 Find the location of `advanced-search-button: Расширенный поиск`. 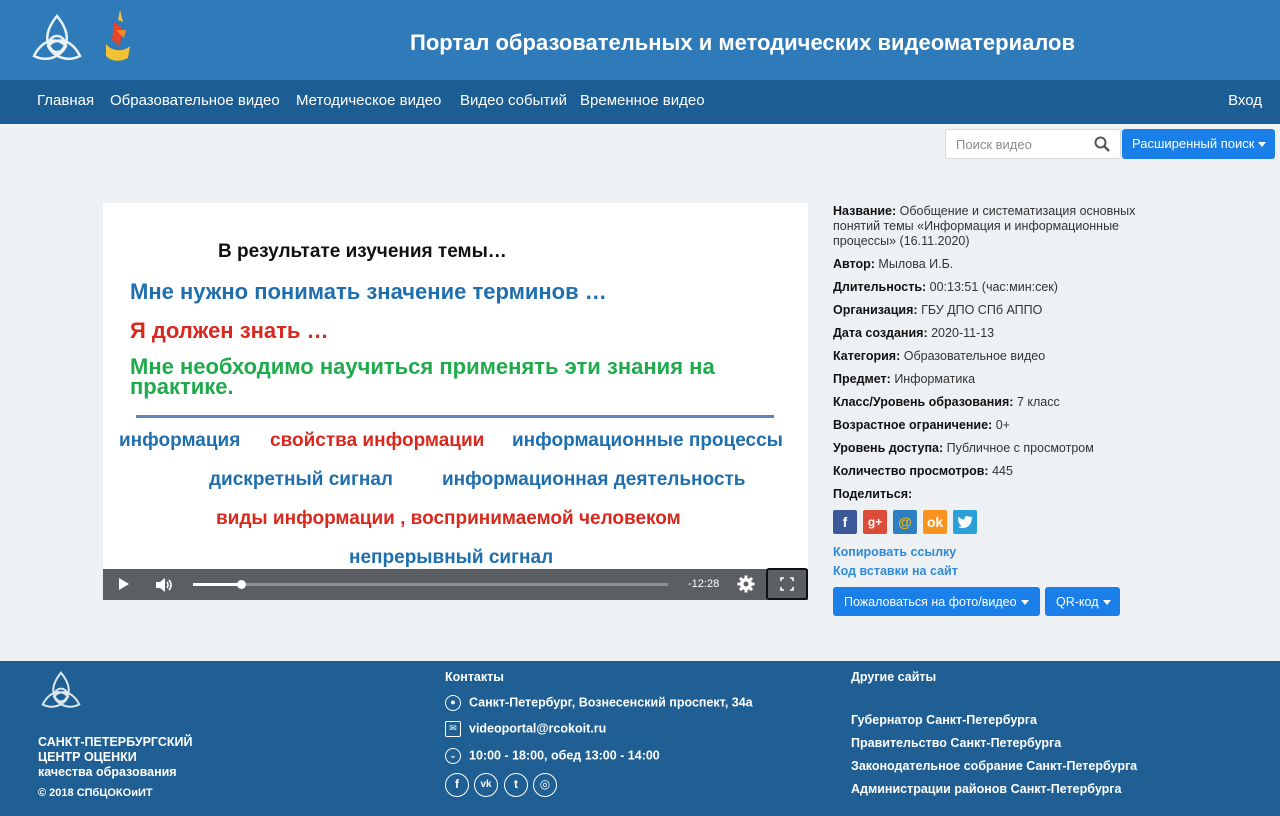

advanced-search-button: Расширенный поиск is located at coordinates (1198, 144).